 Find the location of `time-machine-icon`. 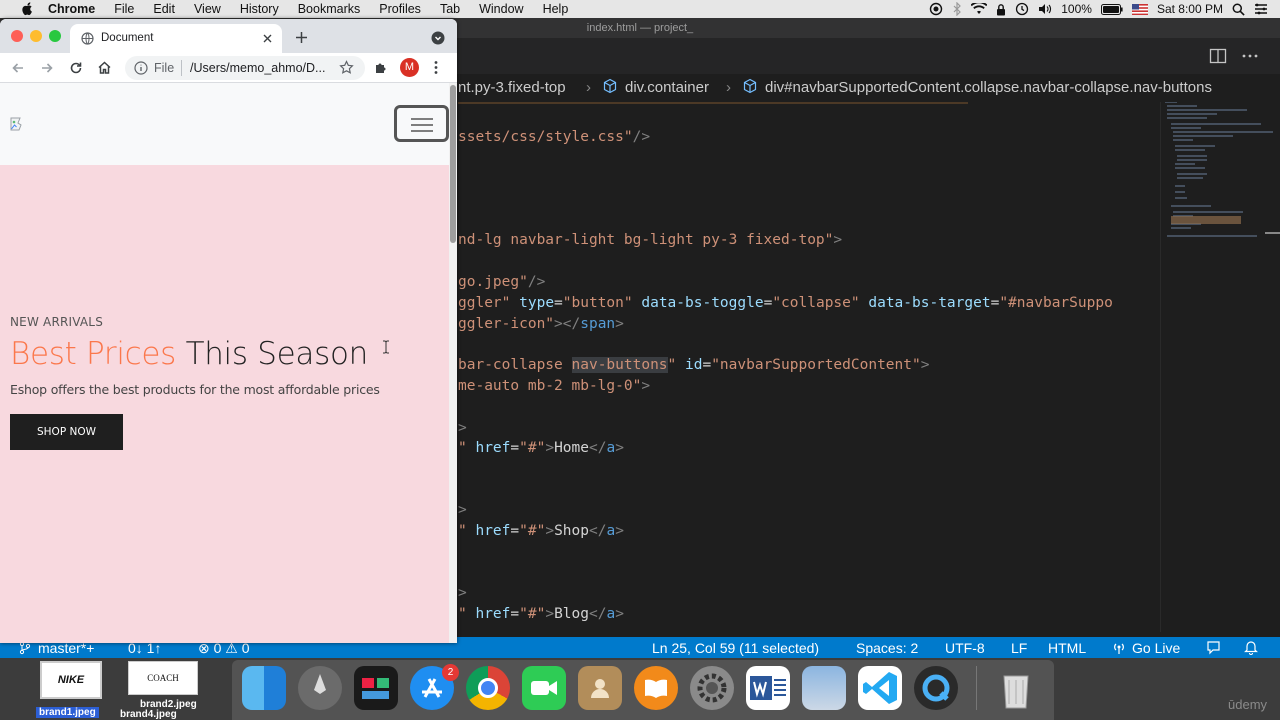

time-machine-icon is located at coordinates (1022, 9).